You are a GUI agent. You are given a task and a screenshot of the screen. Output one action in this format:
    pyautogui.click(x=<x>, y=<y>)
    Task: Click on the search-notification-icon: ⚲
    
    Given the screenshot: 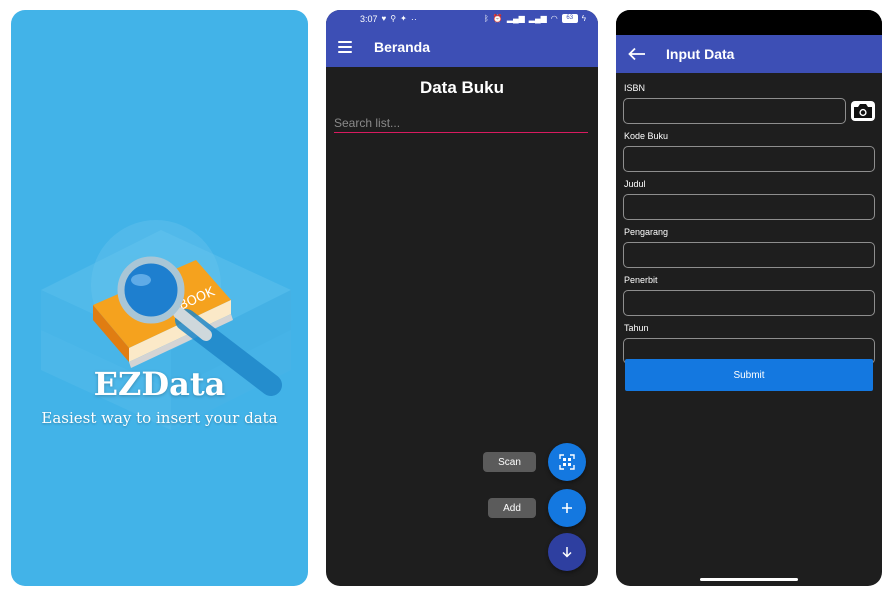 What is the action you would take?
    pyautogui.click(x=393, y=18)
    